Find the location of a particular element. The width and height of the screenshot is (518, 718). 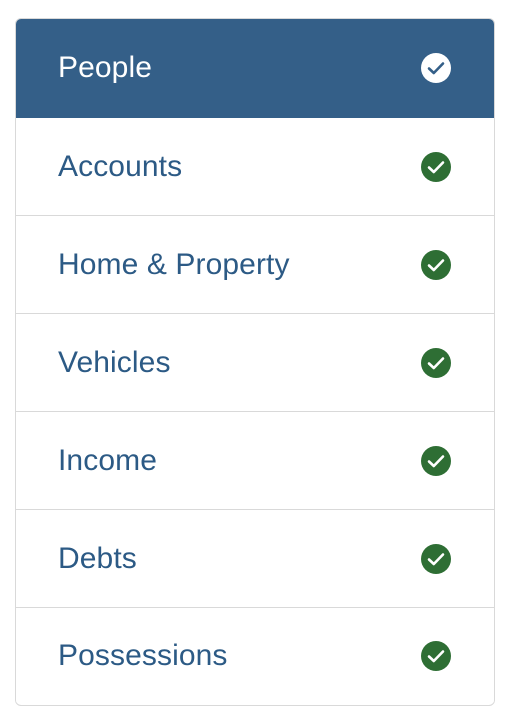

nav-item-label: Income is located at coordinates (107, 460).